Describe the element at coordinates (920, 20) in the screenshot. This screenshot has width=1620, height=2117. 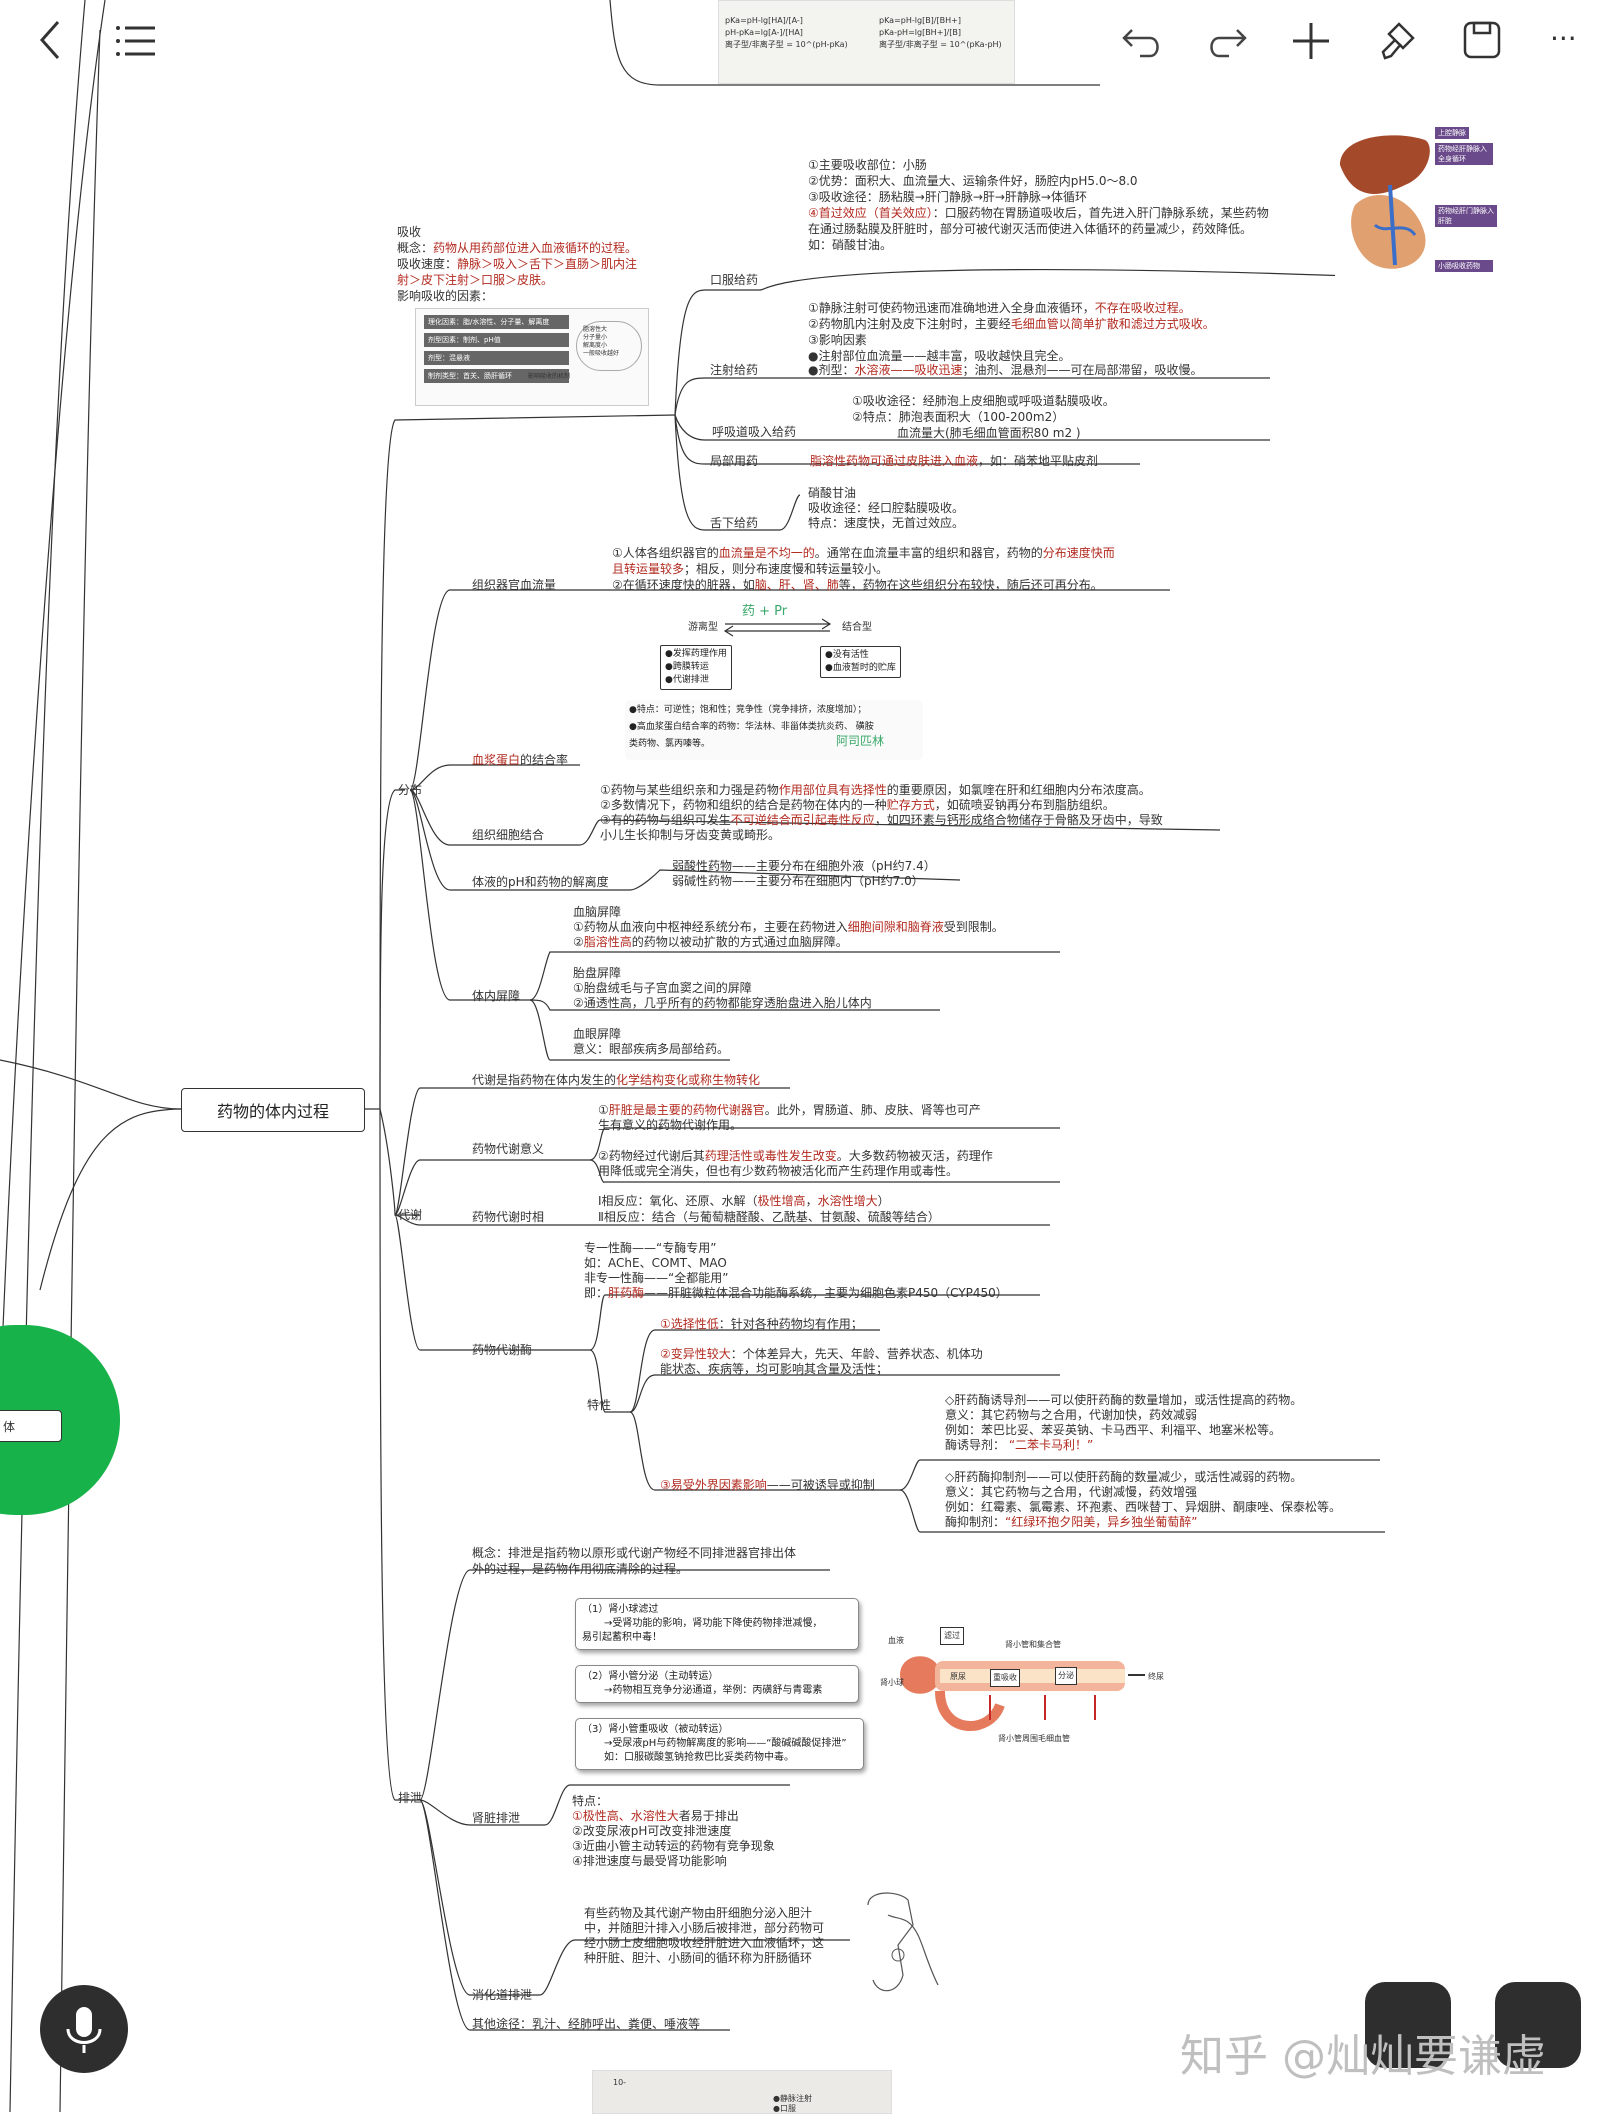
I see `formula-line: pKa=pH-lg[B]/[BH+]` at that location.